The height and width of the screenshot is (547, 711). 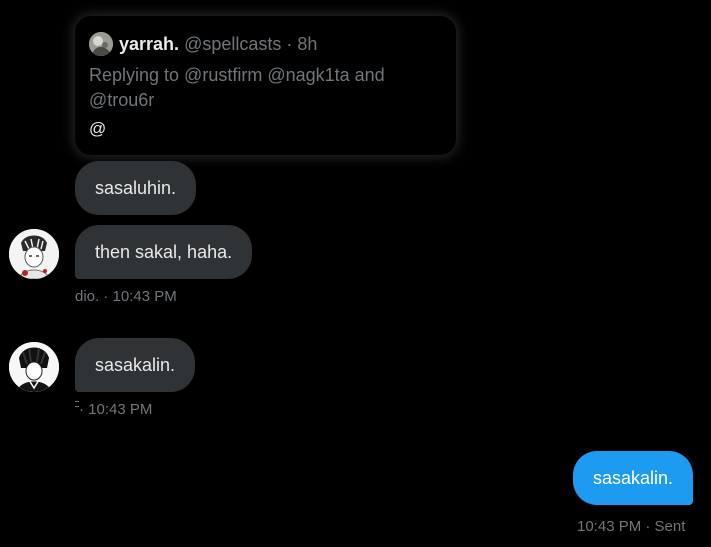 I want to click on quoted-tweet-handle: @spellcasts, so click(x=232, y=44).